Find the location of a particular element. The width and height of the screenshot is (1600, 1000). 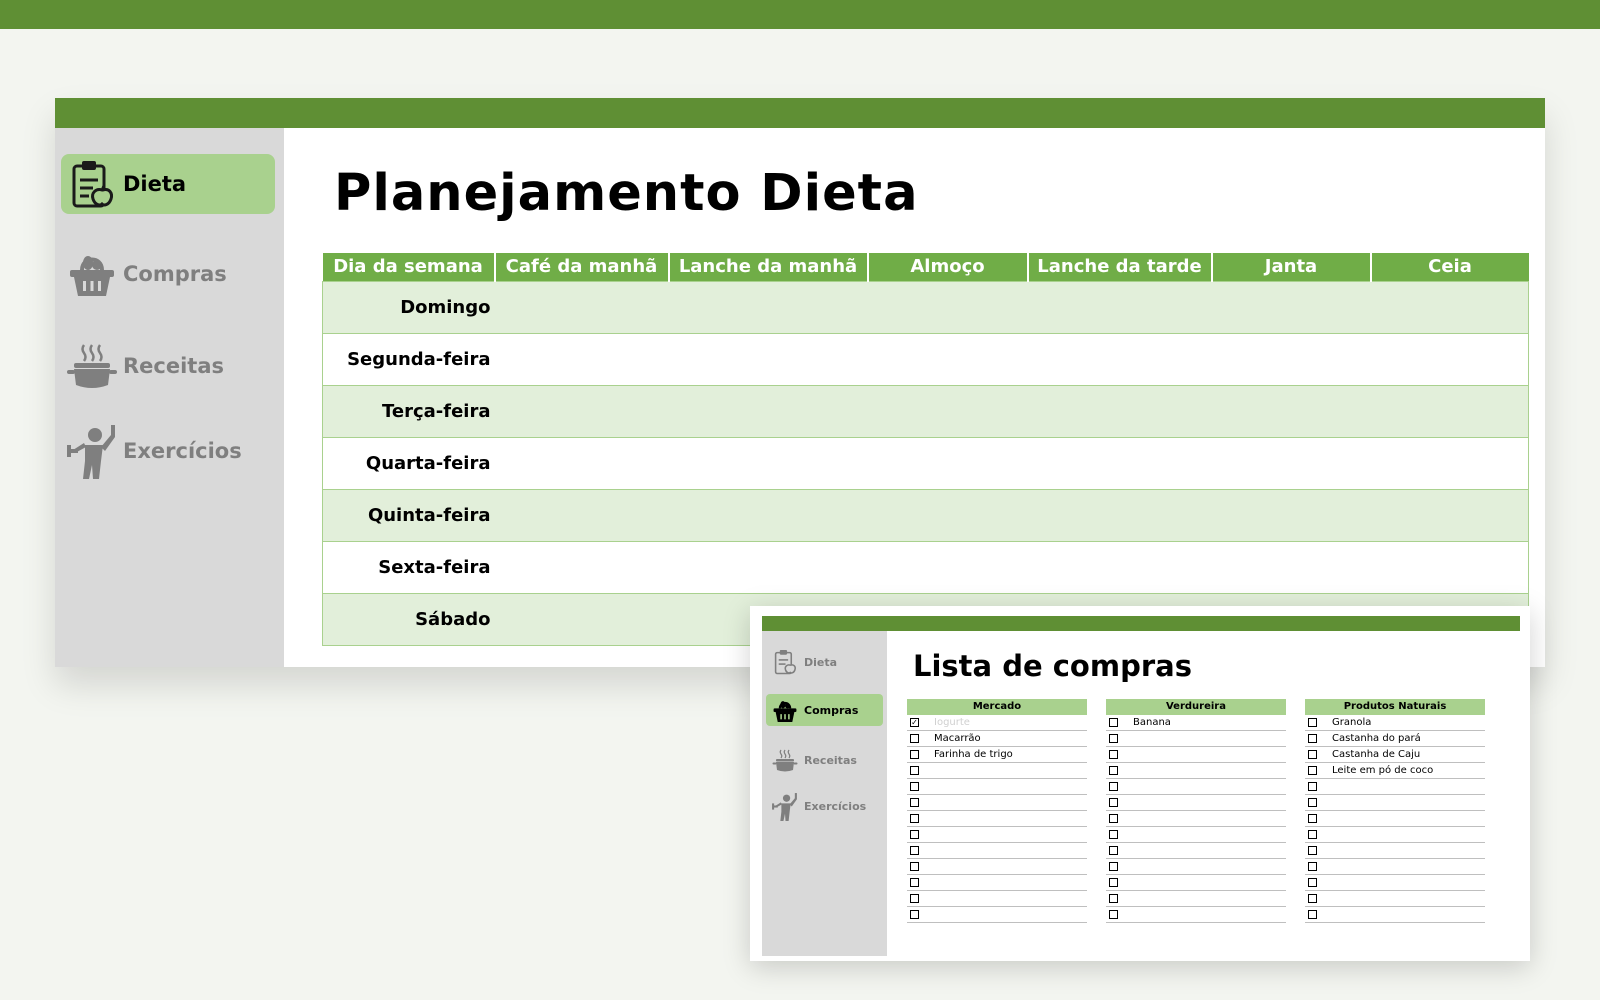

column-header: Lanche da tarde is located at coordinates (1120, 267).